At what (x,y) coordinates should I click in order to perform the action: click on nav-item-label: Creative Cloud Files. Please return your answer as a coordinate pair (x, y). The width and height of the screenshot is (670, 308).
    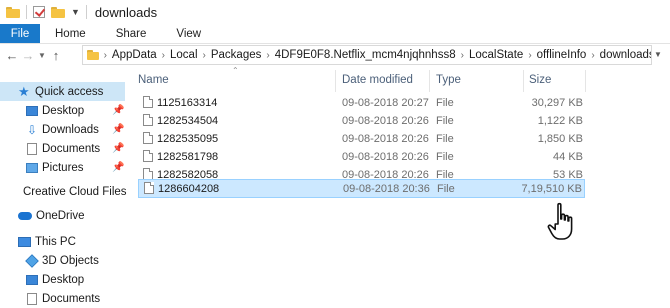
    Looking at the image, I should click on (75, 191).